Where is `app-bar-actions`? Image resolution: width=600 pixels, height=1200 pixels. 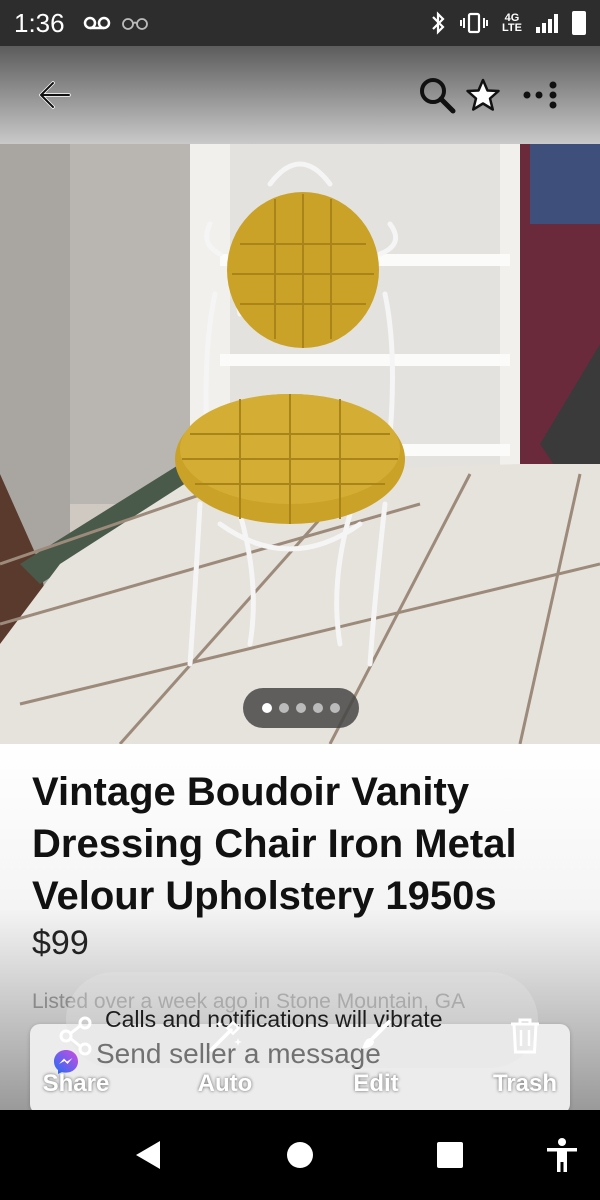 app-bar-actions is located at coordinates (490, 95).